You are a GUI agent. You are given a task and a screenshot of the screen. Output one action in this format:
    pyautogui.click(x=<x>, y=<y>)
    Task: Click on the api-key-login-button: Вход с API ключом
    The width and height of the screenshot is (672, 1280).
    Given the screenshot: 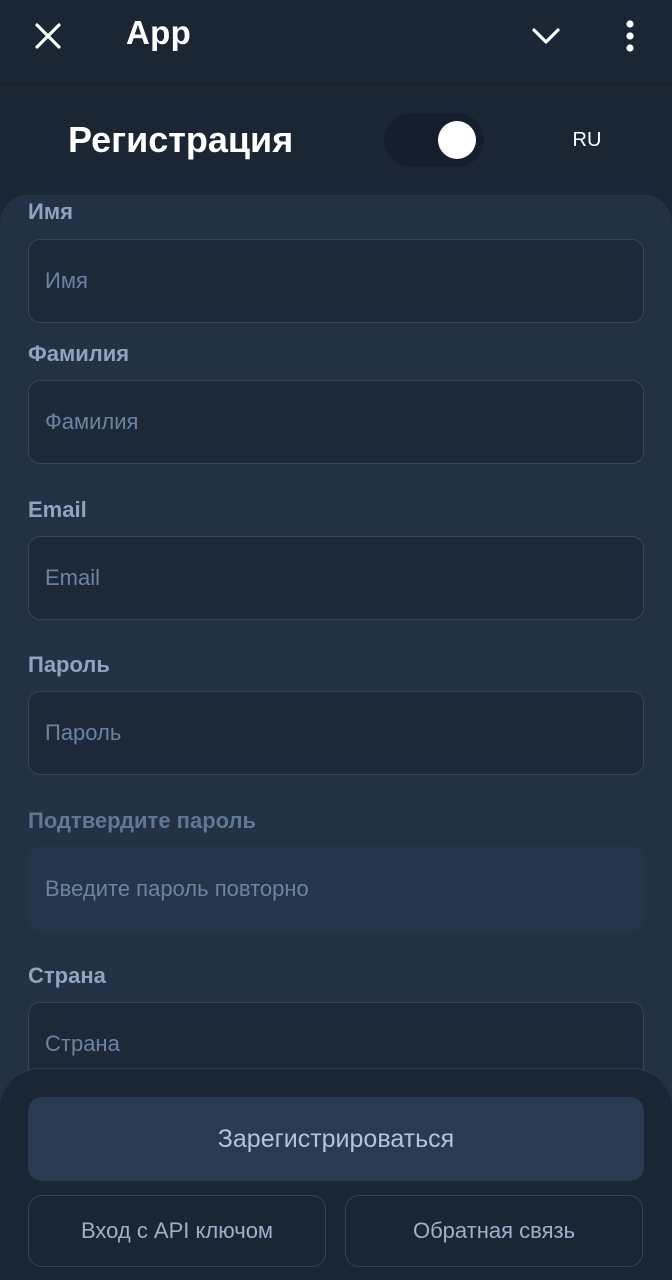 What is the action you would take?
    pyautogui.click(x=177, y=1231)
    